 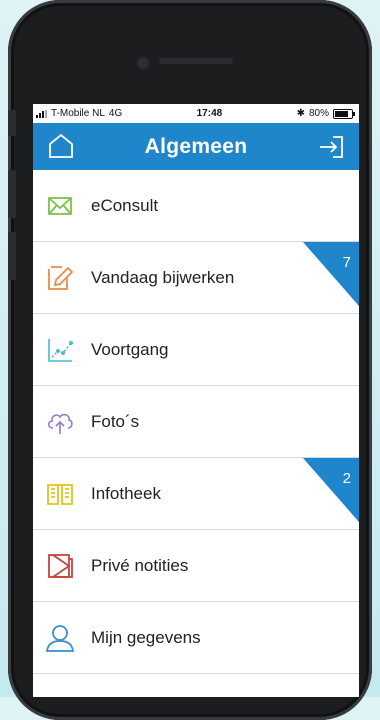 What do you see at coordinates (126, 493) in the screenshot?
I see `menu-item-label: Infotheek` at bounding box center [126, 493].